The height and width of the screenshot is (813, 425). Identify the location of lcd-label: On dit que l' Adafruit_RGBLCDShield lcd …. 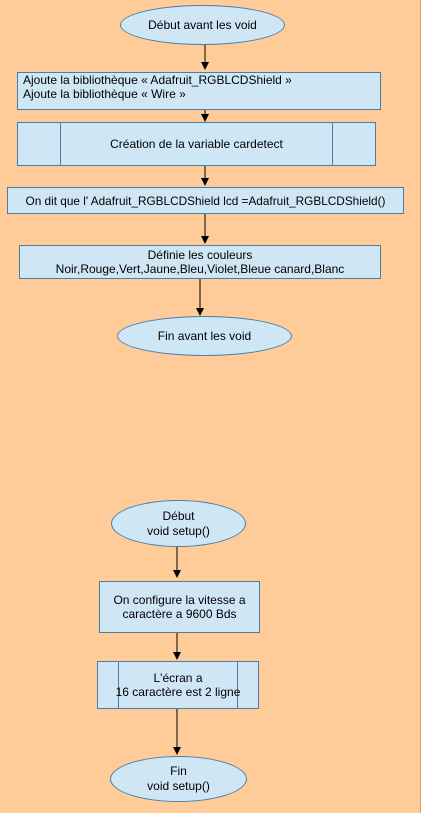
(205, 200).